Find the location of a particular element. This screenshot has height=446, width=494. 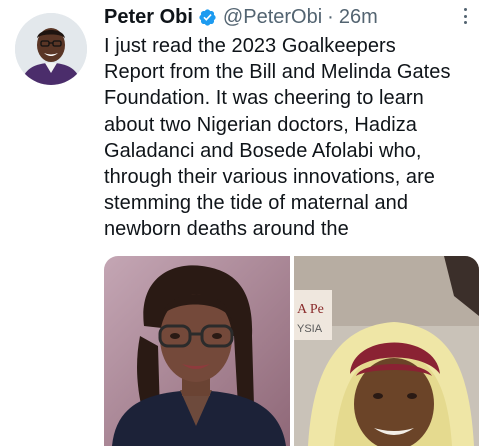

tweet-text-line: Galadanci and Bosede Afolabi who, is located at coordinates (263, 150).